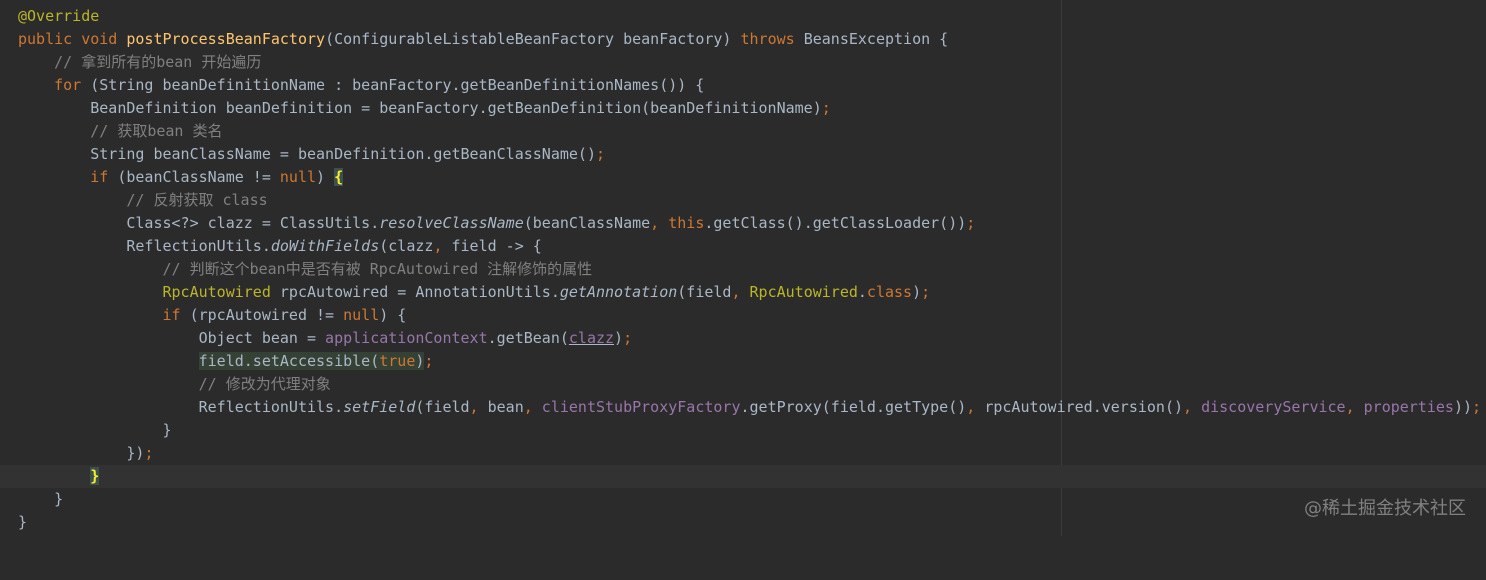 Image resolution: width=1486 pixels, height=580 pixels. I want to click on code-line-17: // 修改为代理对象, so click(743, 384).